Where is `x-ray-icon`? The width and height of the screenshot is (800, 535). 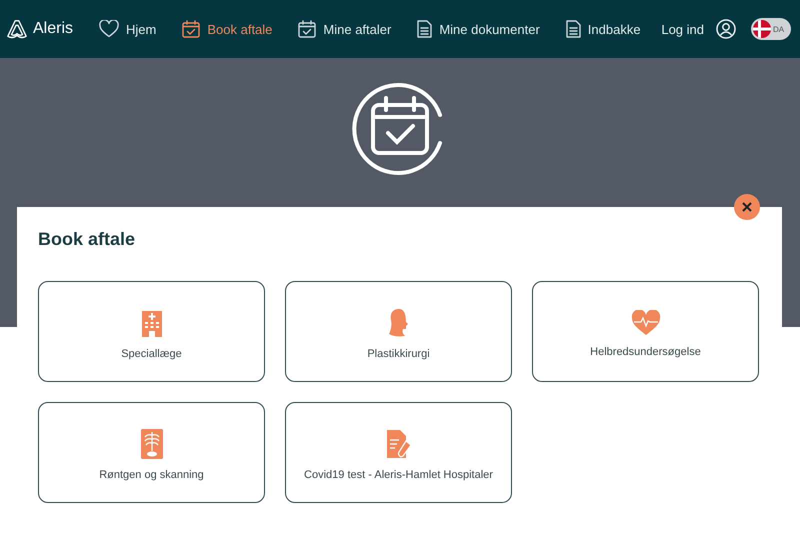 x-ray-icon is located at coordinates (151, 444).